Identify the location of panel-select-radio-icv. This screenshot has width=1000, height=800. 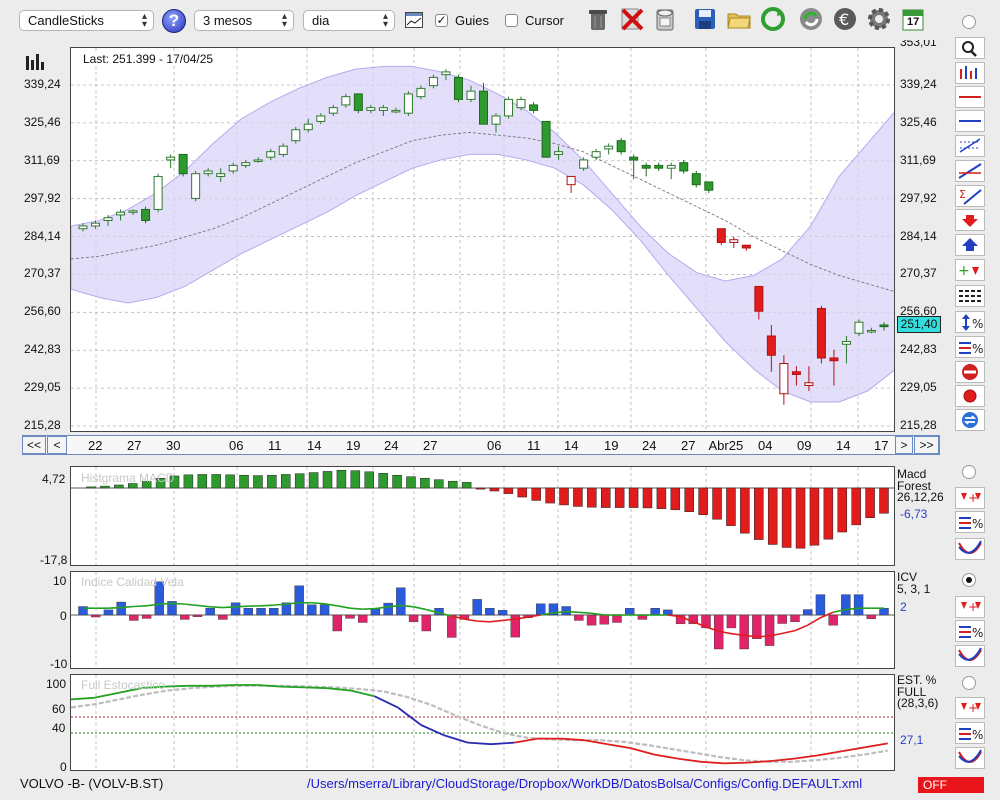
(969, 580).